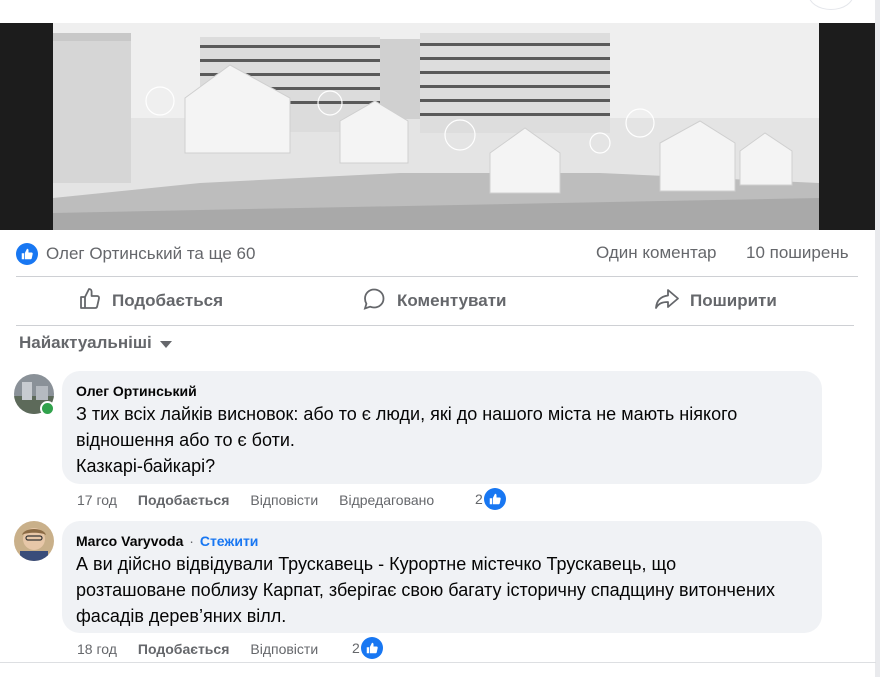  I want to click on avatar, so click(34, 541).